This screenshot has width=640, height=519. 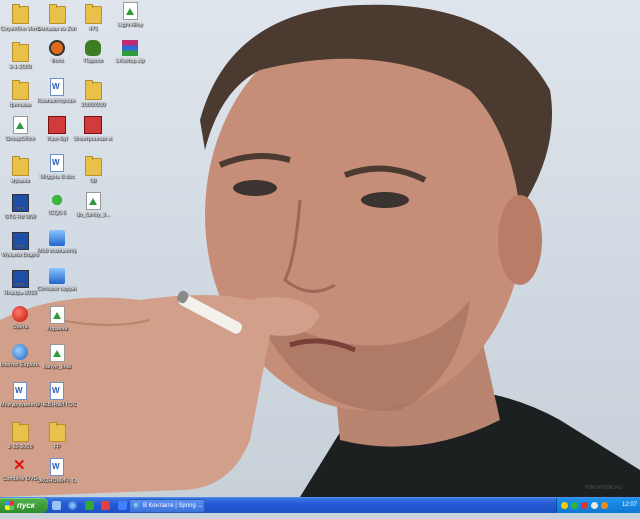 I want to click on desktop-icon-label: Light Alloy, so click(x=130, y=25).